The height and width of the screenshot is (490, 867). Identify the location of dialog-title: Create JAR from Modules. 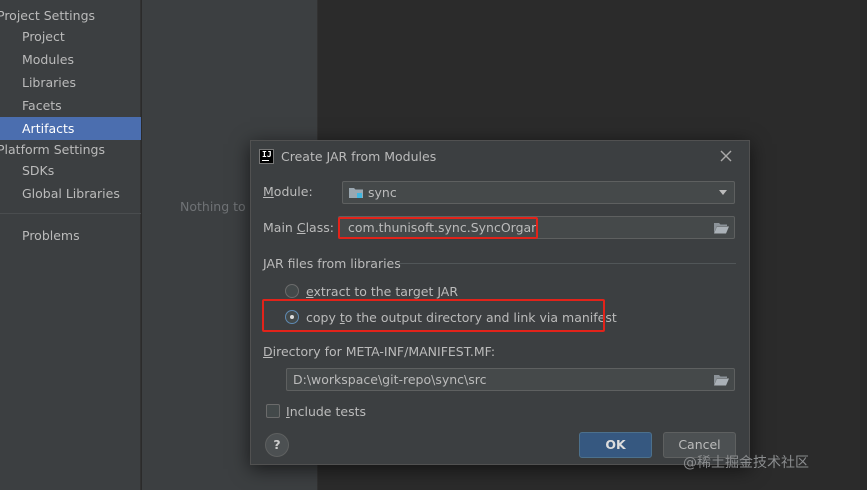
(359, 156).